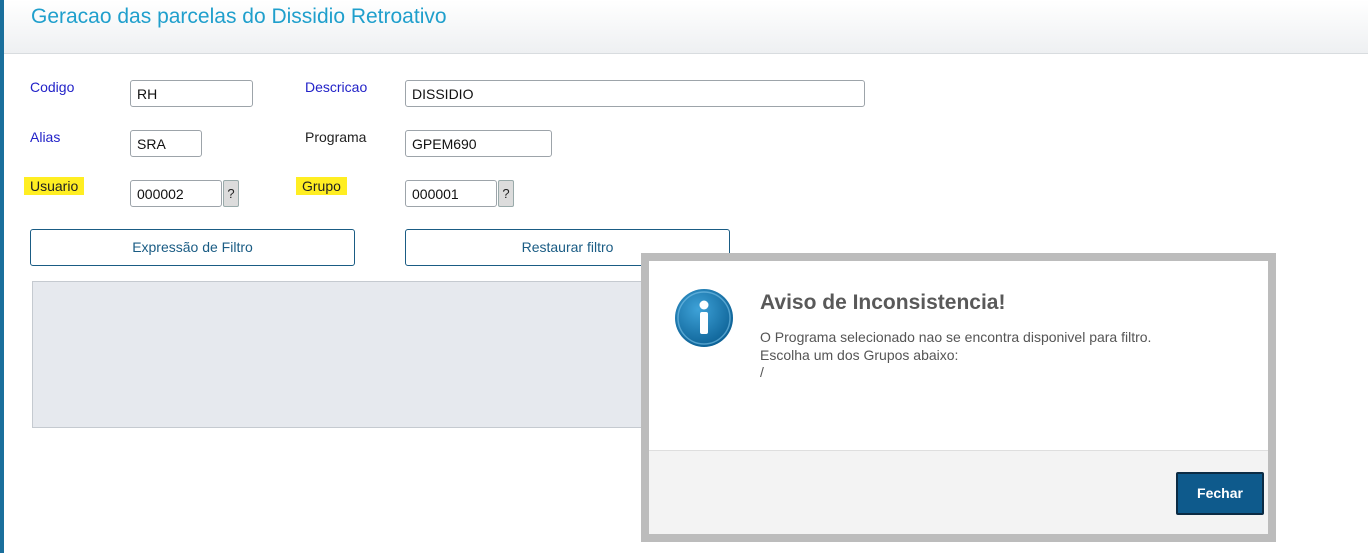  I want to click on alias-label: Alias, so click(45, 137).